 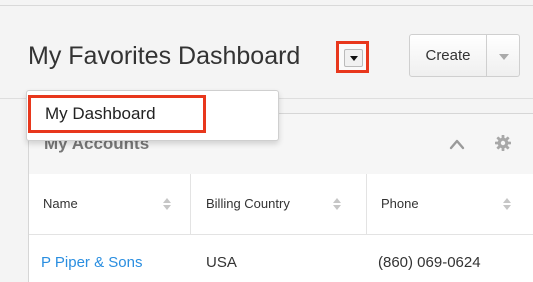 I want to click on column-header-name: Name, so click(x=110, y=204).